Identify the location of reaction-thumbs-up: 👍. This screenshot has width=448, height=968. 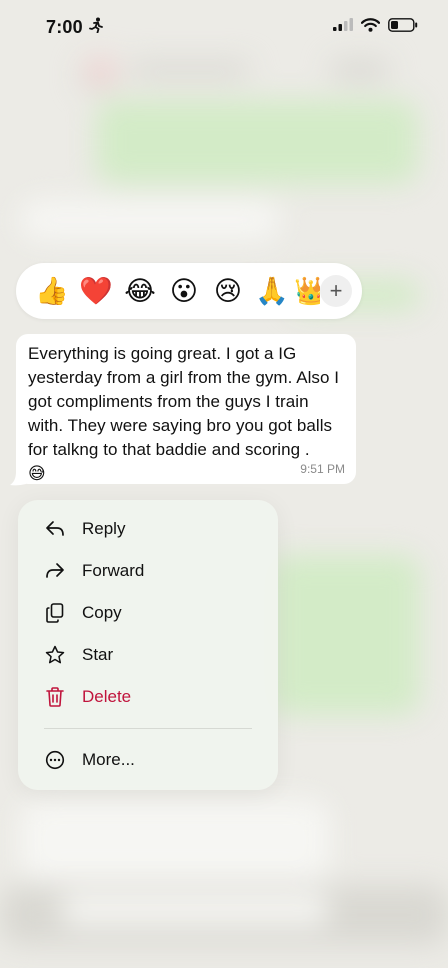
(52, 291).